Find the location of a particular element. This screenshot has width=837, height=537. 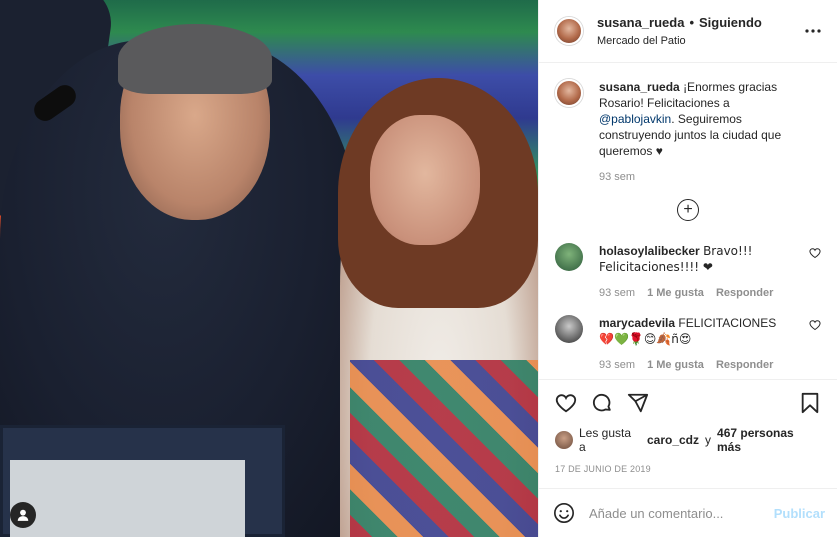

liker-username: caro_cdz is located at coordinates (673, 440).